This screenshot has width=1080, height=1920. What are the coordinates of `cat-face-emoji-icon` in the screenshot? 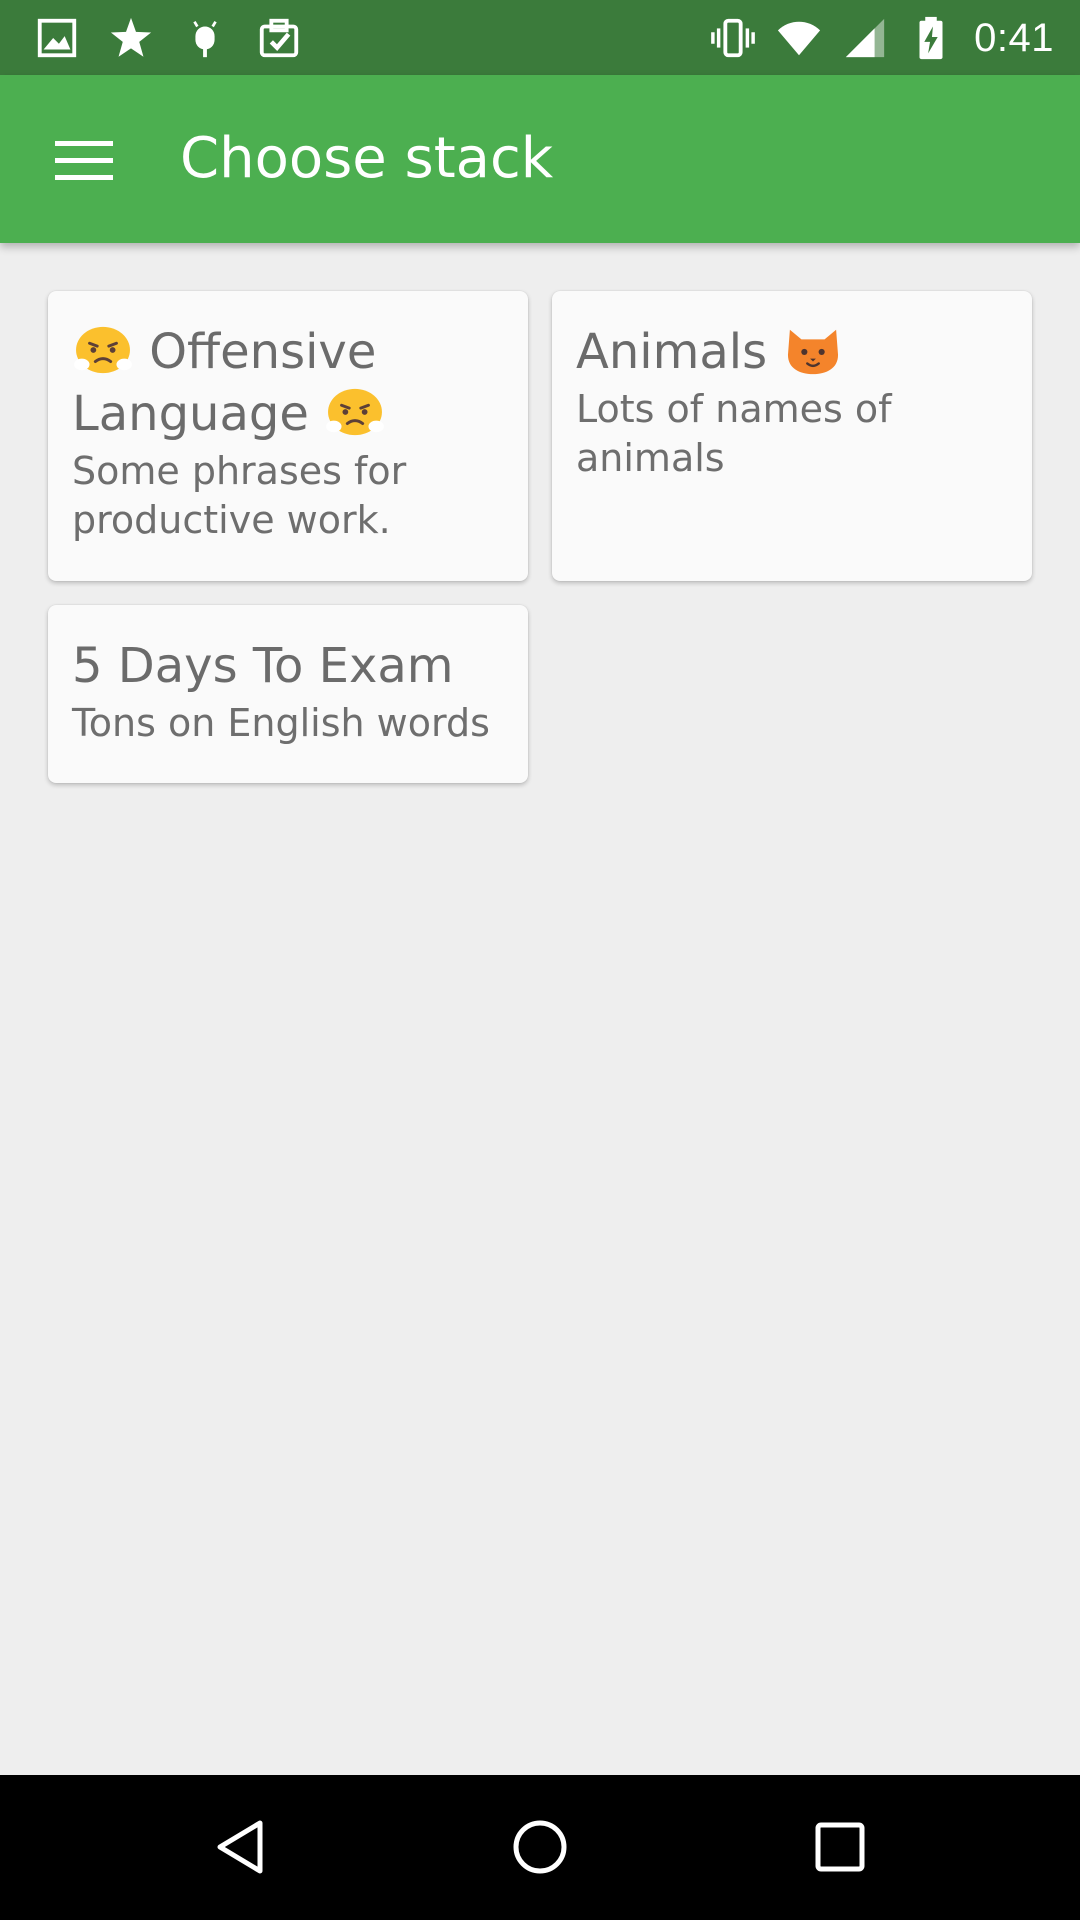 It's located at (813, 352).